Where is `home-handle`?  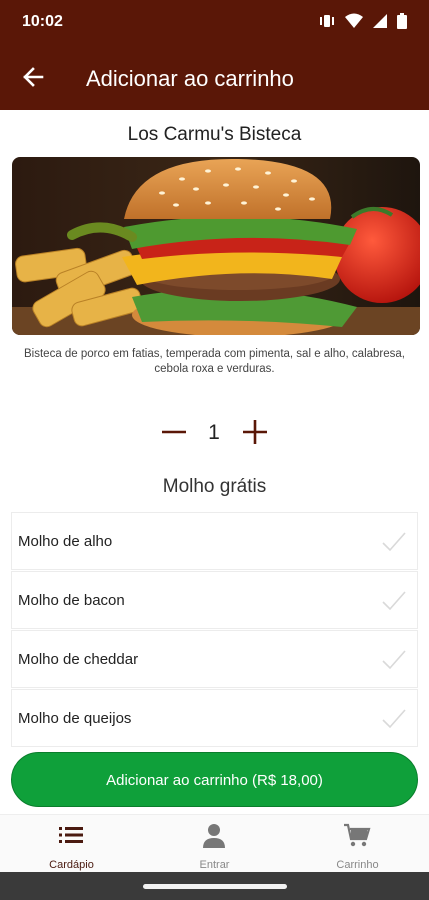
home-handle is located at coordinates (215, 886).